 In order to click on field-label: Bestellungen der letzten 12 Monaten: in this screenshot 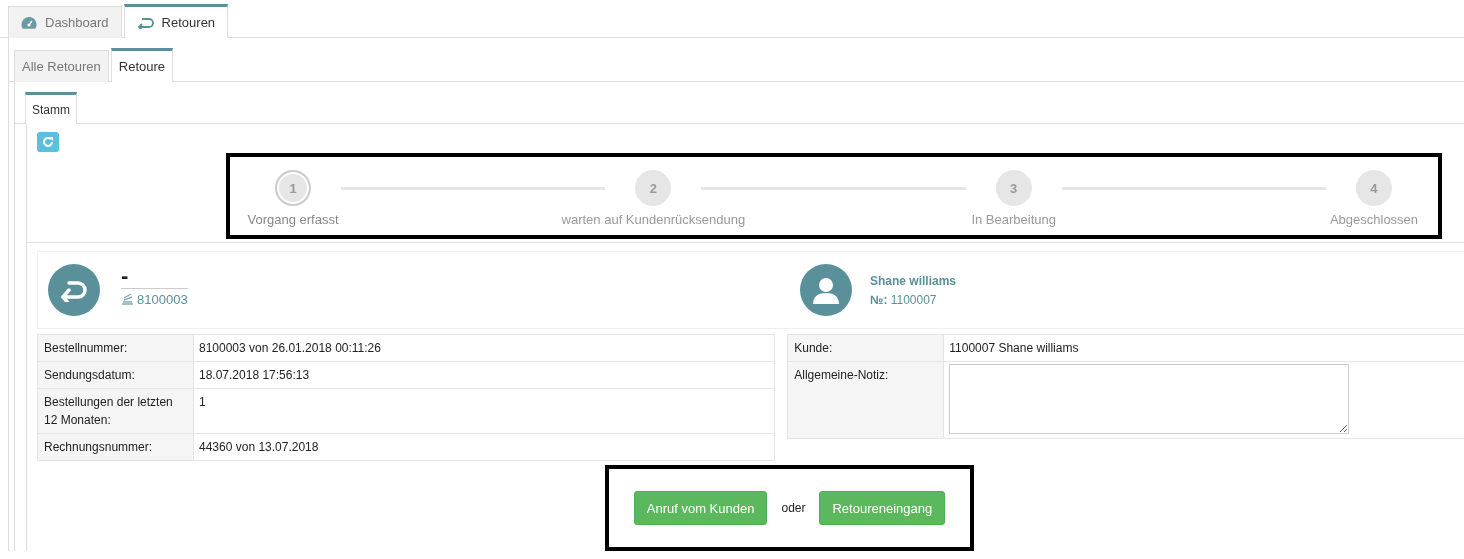, I will do `click(115, 411)`.